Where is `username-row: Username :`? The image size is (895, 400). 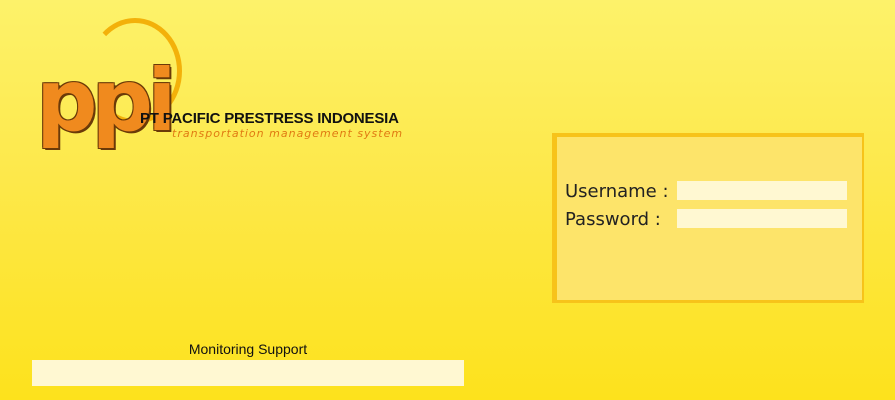
username-row: Username : is located at coordinates (710, 192).